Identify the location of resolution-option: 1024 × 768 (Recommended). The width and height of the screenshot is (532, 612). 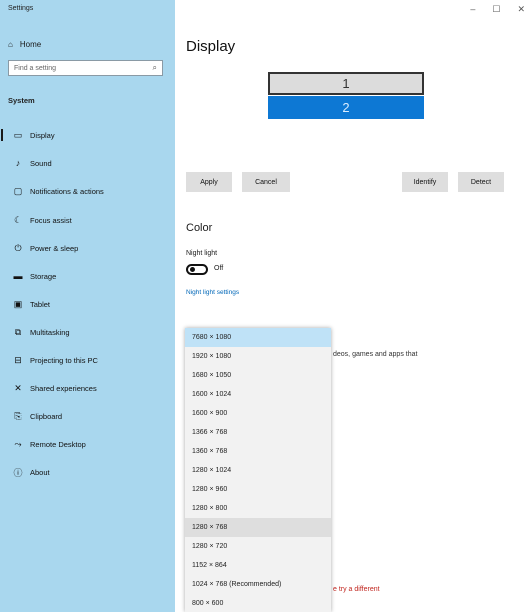
(258, 584).